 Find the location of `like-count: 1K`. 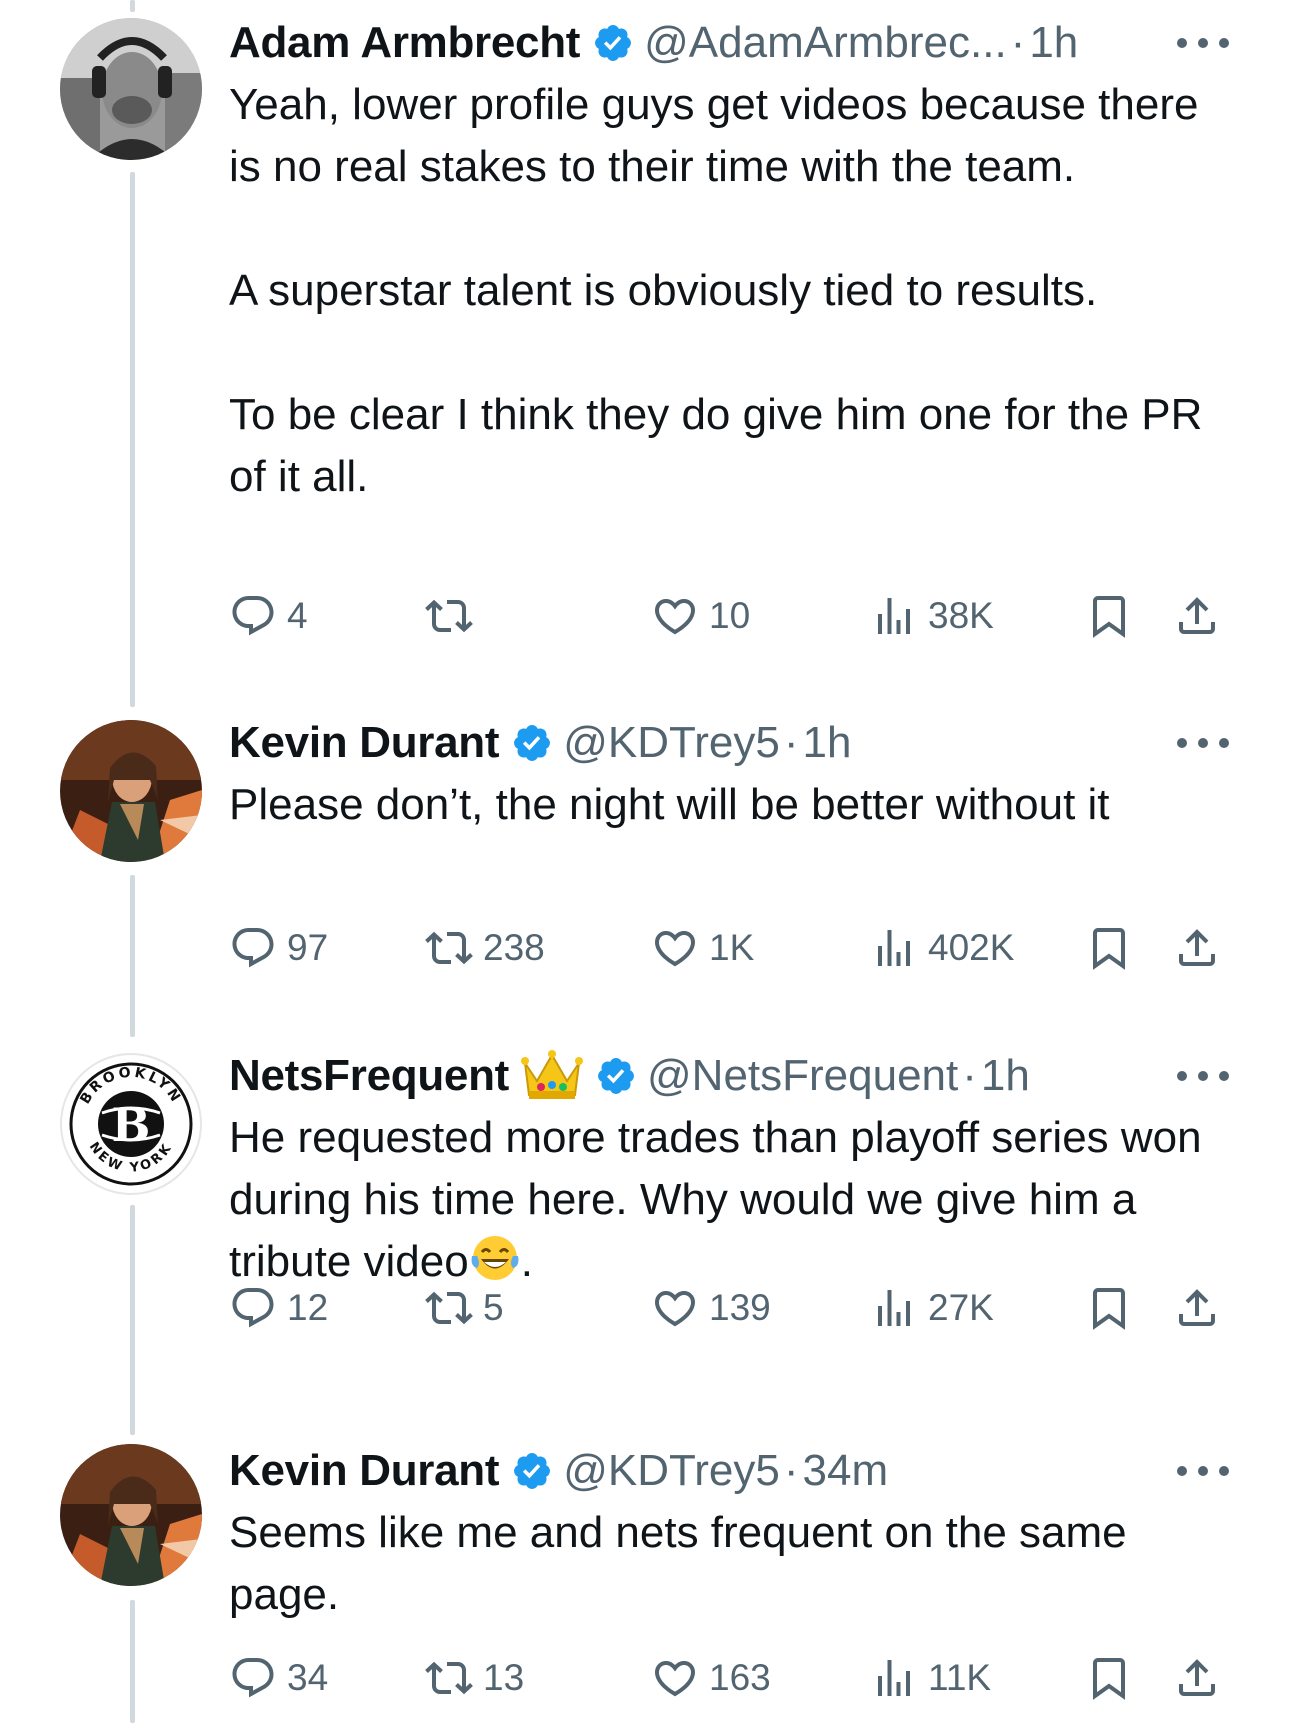

like-count: 1K is located at coordinates (732, 947).